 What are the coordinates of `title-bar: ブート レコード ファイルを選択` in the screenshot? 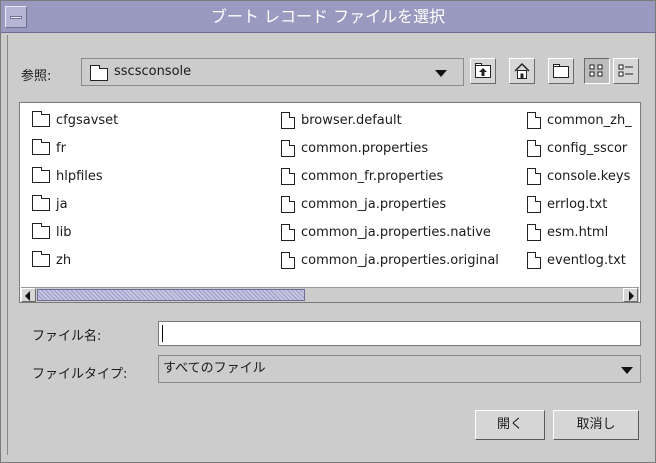 It's located at (328, 17).